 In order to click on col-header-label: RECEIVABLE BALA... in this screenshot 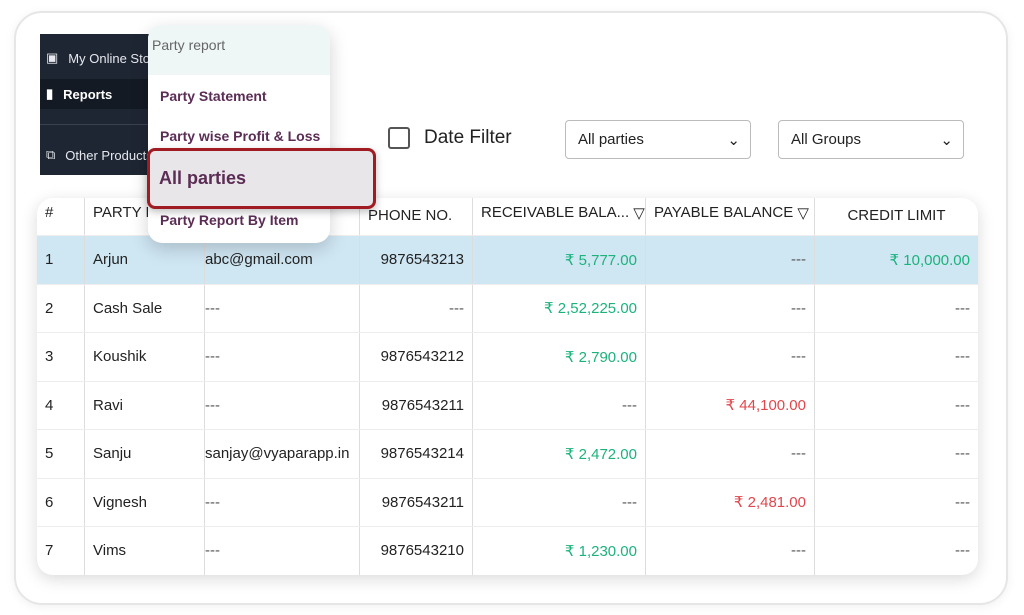, I will do `click(555, 212)`.